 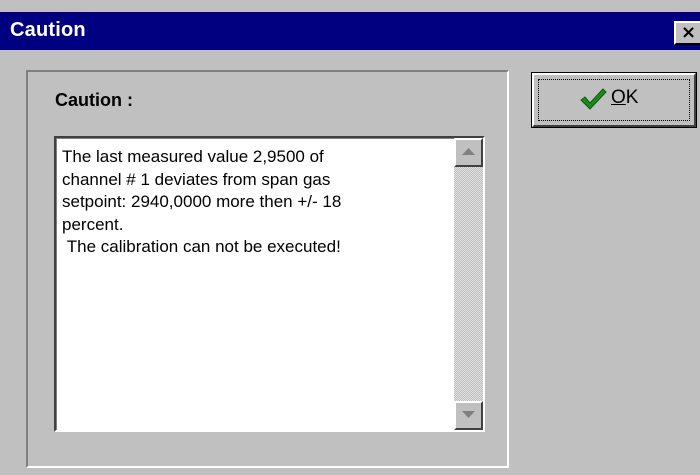 What do you see at coordinates (468, 284) in the screenshot?
I see `vertical-scrollbar` at bounding box center [468, 284].